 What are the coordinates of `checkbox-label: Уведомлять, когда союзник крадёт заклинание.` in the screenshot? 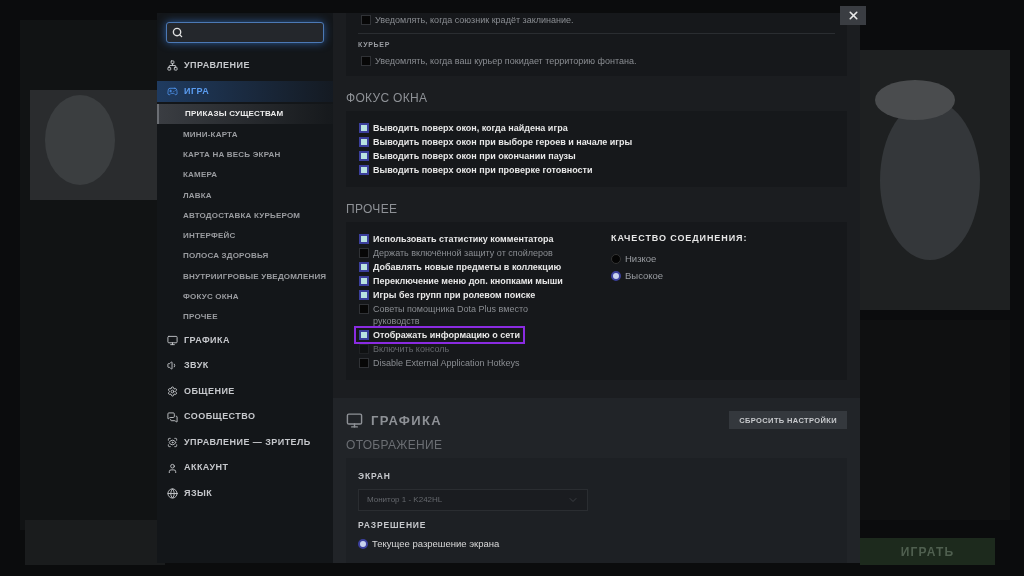 It's located at (474, 20).